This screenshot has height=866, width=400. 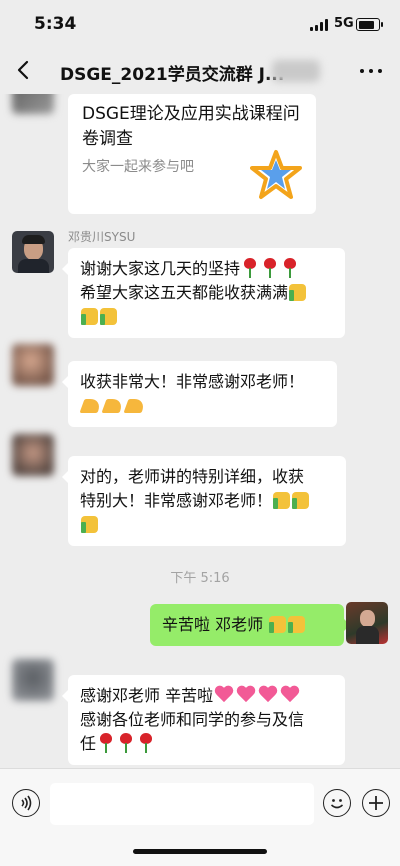 I want to click on battery-icon, so click(x=369, y=24).